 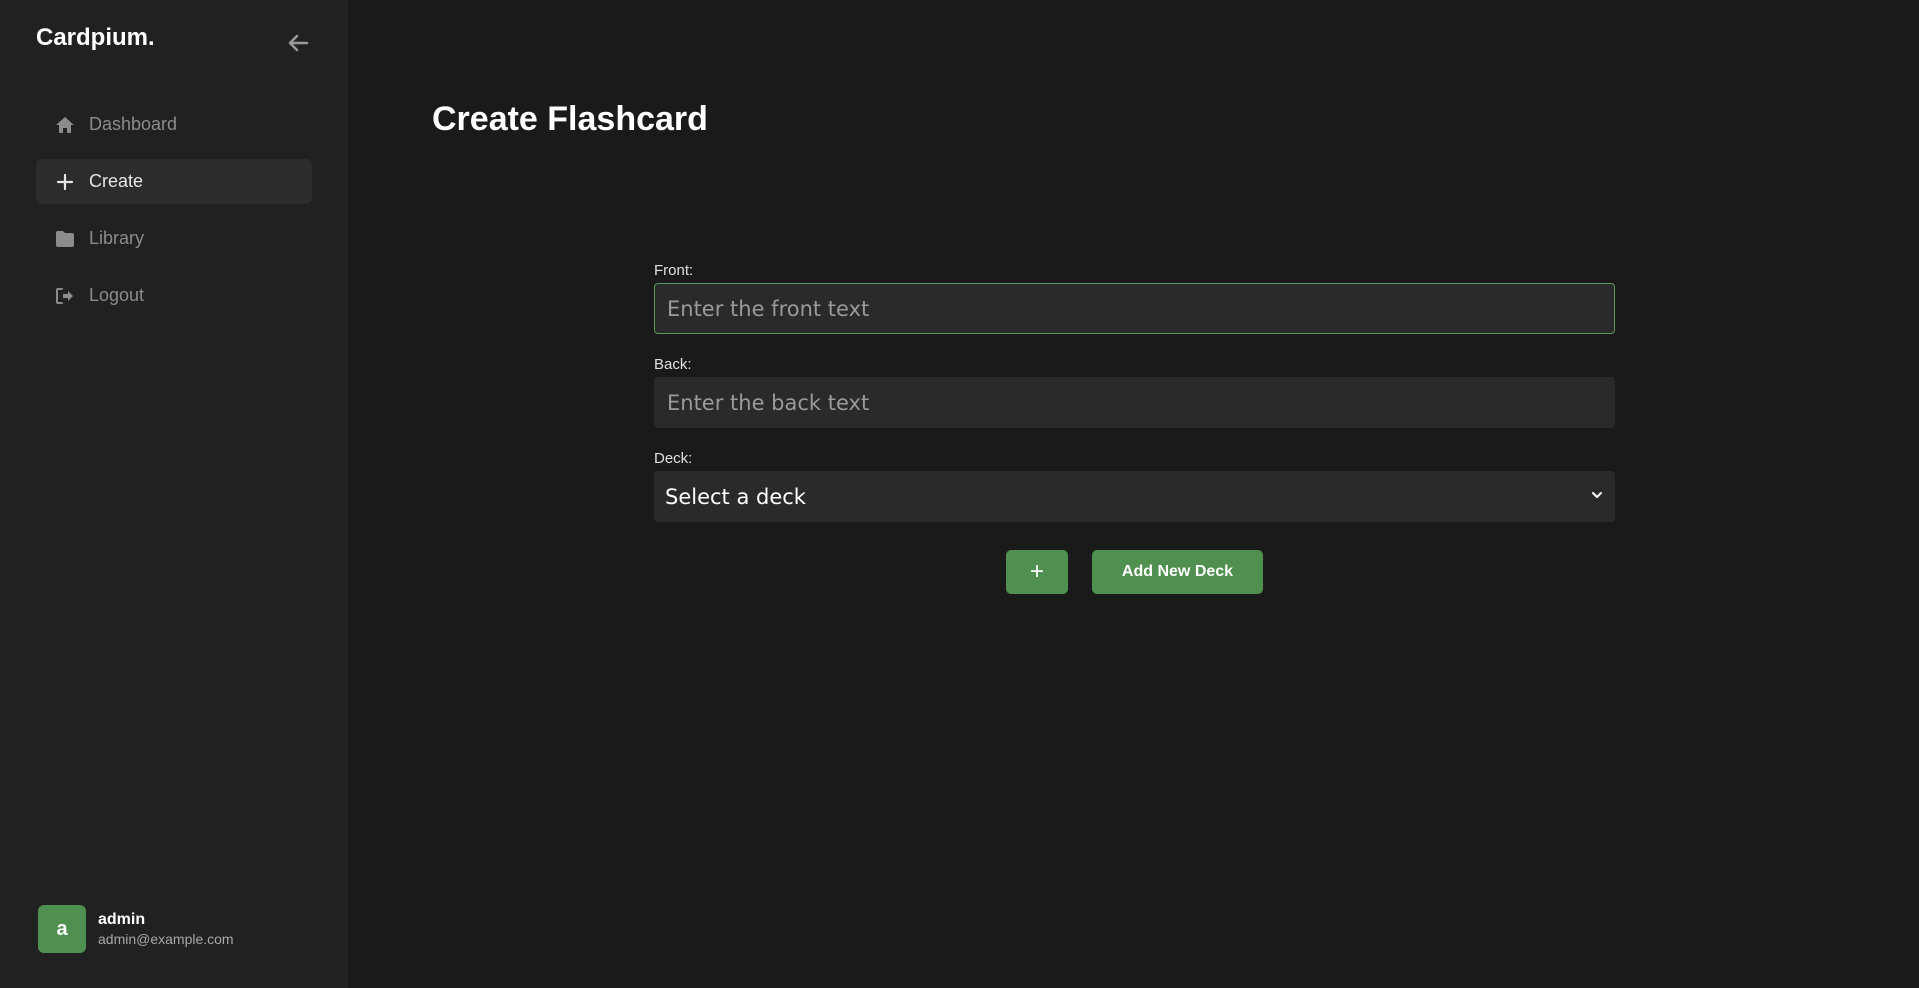 I want to click on collapse-sidebar-button, so click(x=298, y=43).